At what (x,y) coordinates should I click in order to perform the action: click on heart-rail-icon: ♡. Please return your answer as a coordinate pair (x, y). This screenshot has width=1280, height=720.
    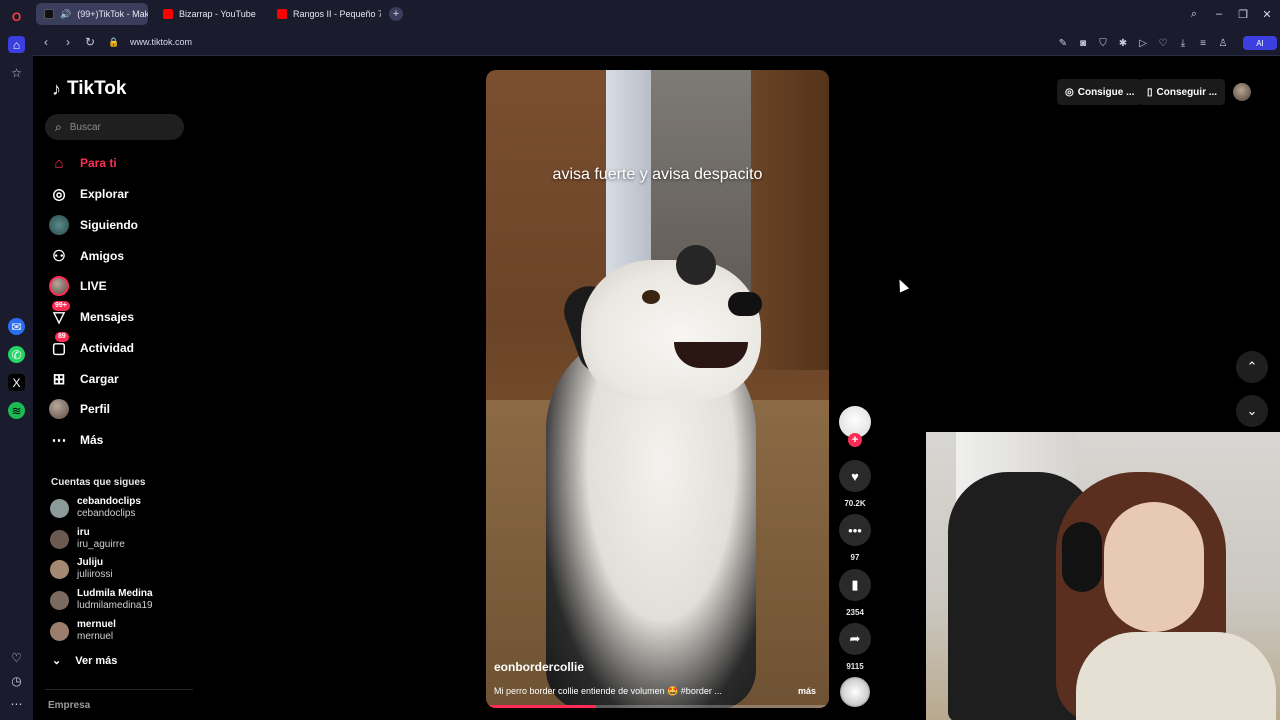
    Looking at the image, I should click on (16, 657).